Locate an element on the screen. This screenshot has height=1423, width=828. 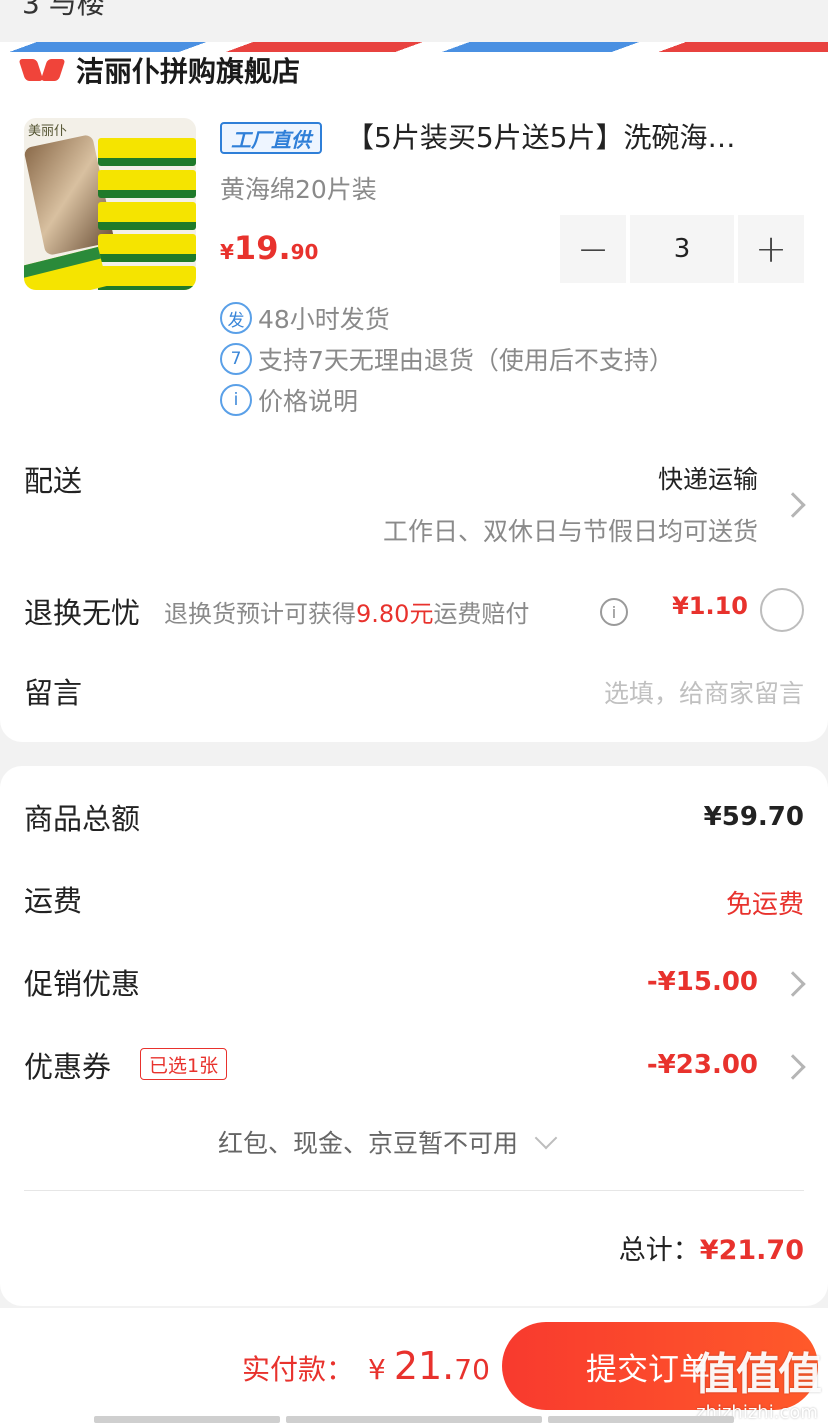
return-desc-amount: 9.80元 is located at coordinates (395, 614).